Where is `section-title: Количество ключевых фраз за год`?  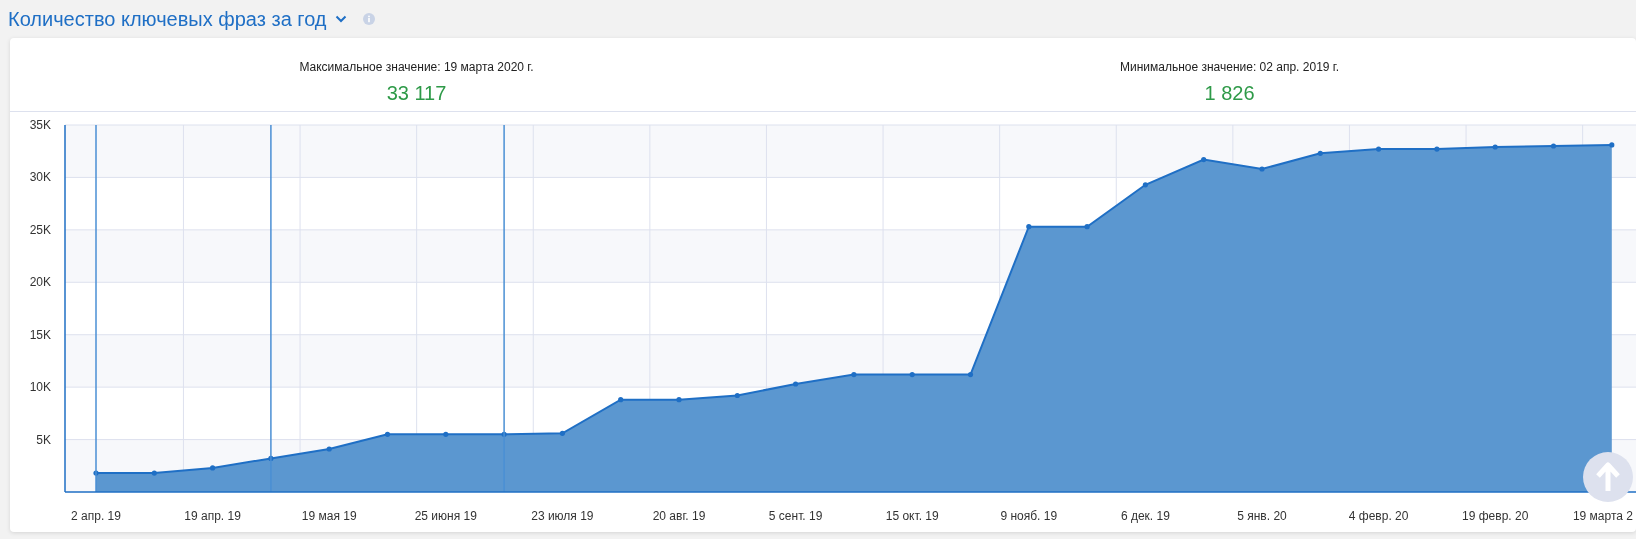
section-title: Количество ключевых фраз за год is located at coordinates (167, 19).